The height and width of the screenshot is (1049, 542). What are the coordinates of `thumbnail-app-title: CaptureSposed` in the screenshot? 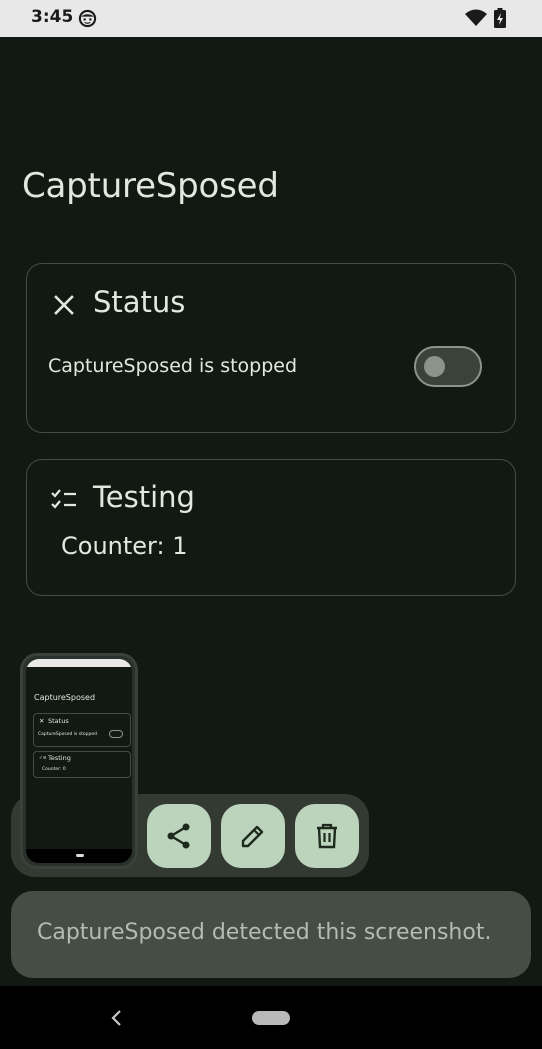 It's located at (65, 697).